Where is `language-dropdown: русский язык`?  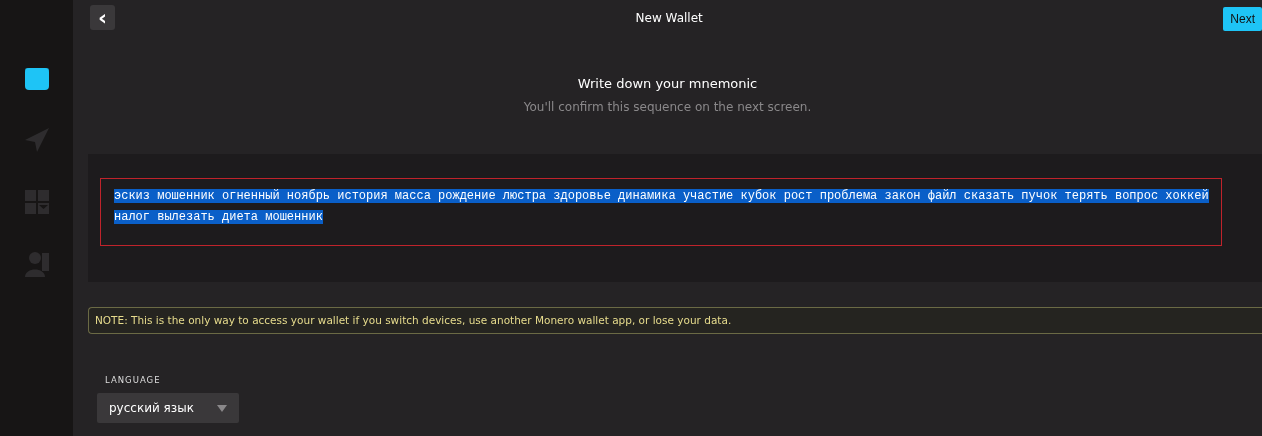
language-dropdown: русский язык is located at coordinates (168, 408).